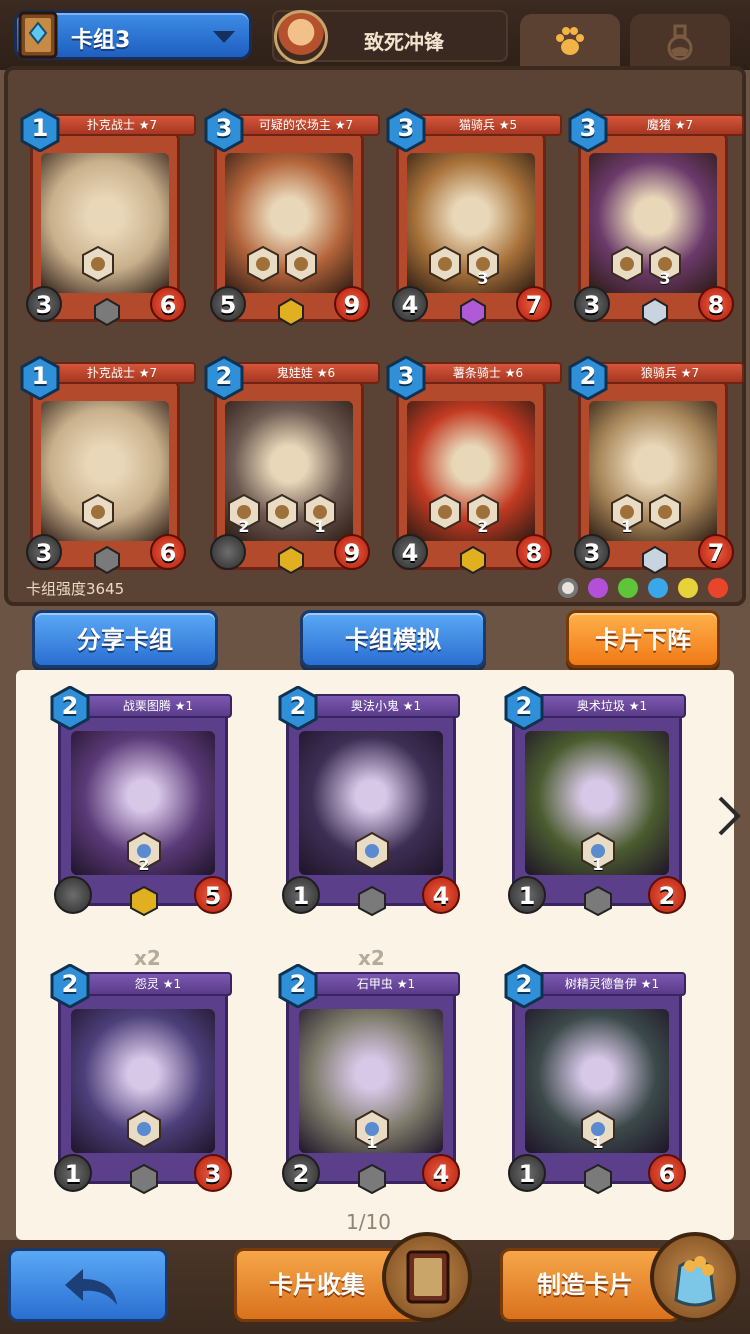  I want to click on collection-card: 石甲虫 ★1 2 1 2 4, so click(371, 1078).